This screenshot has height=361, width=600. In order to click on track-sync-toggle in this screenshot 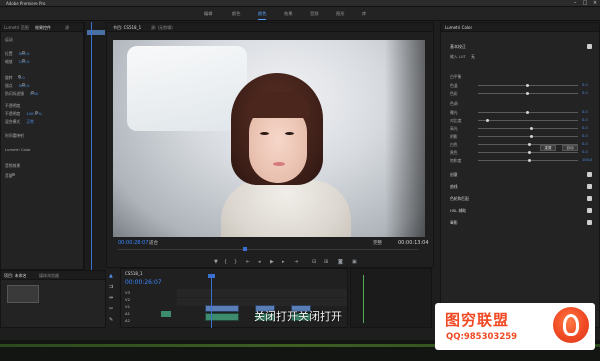, I will do `click(166, 314)`.